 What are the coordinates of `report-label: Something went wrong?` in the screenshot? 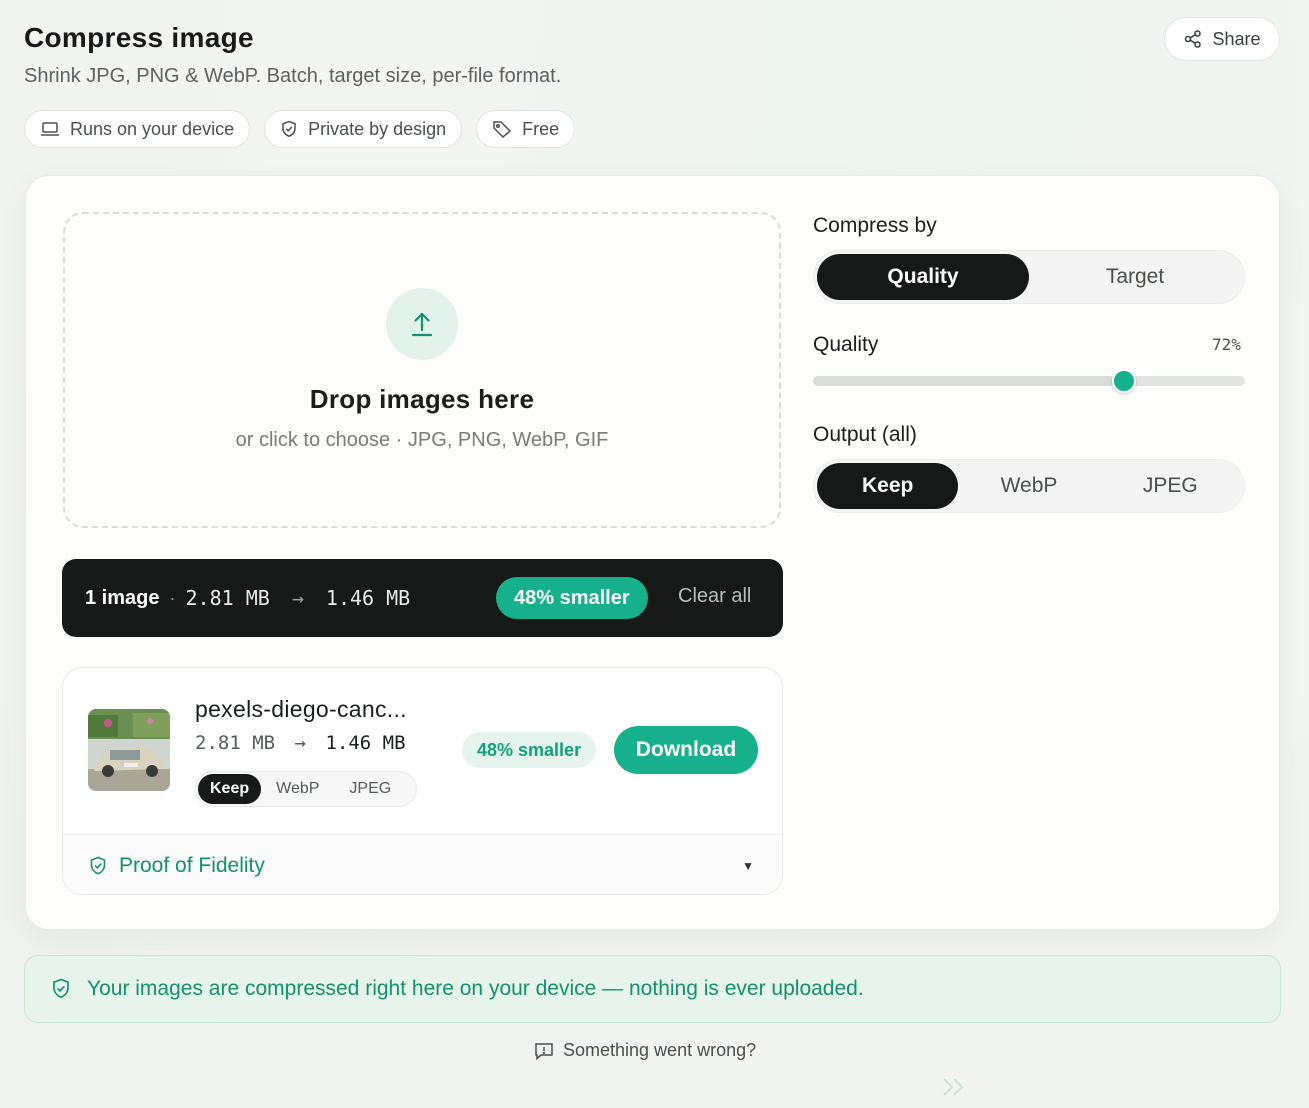 It's located at (660, 1050).